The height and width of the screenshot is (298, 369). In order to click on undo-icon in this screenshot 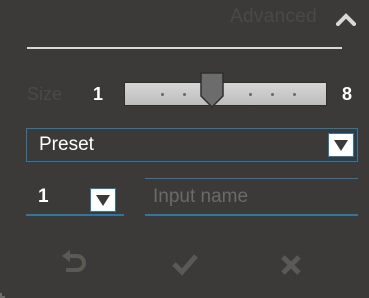, I will do `click(73, 265)`.